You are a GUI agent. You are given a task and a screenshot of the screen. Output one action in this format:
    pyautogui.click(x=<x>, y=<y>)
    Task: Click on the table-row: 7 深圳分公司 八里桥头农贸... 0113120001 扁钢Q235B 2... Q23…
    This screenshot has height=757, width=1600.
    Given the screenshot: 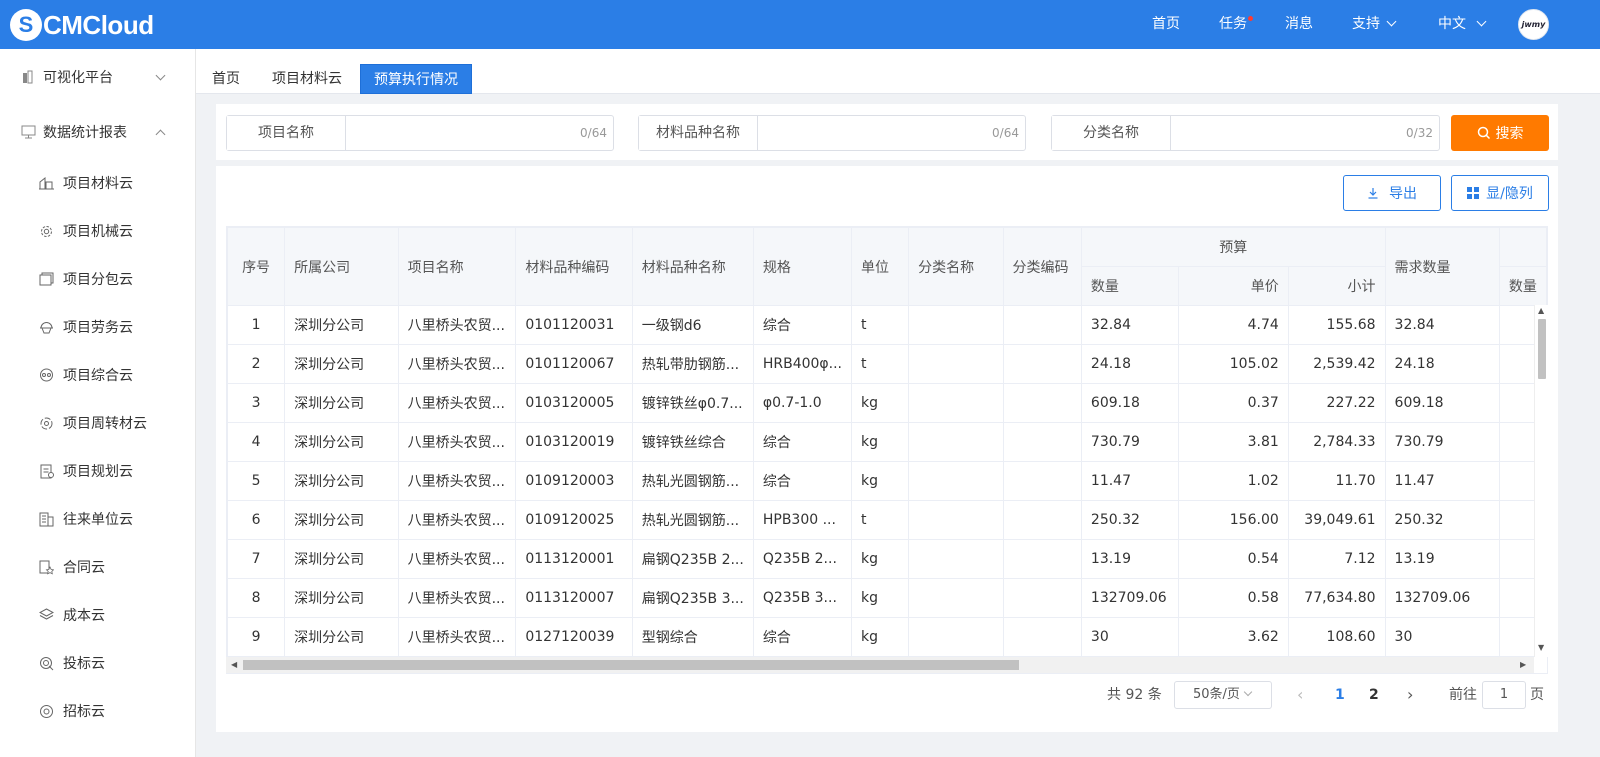 What is the action you would take?
    pyautogui.click(x=887, y=559)
    